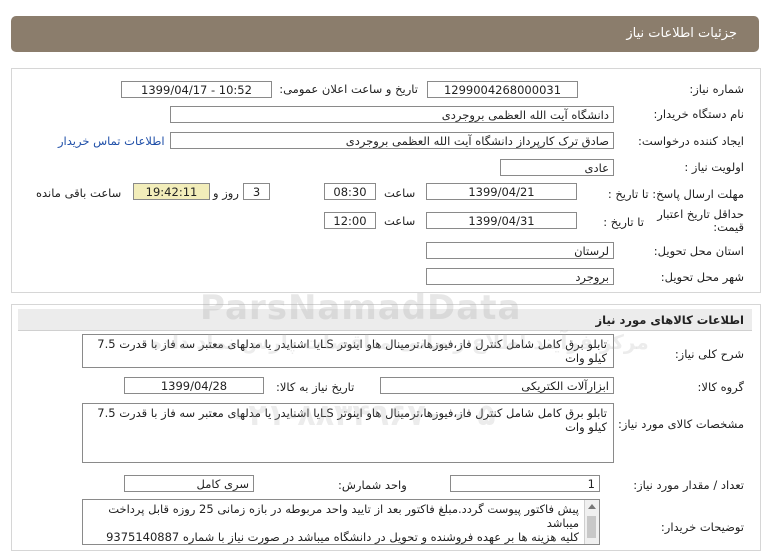  What do you see at coordinates (497, 385) in the screenshot?
I see `group-field: ابزارآلات الکتریکی` at bounding box center [497, 385].